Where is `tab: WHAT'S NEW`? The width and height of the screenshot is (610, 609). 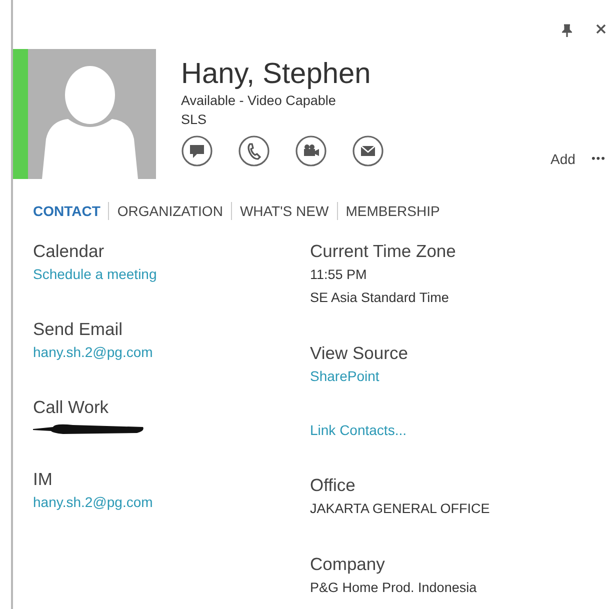 tab: WHAT'S NEW is located at coordinates (284, 211).